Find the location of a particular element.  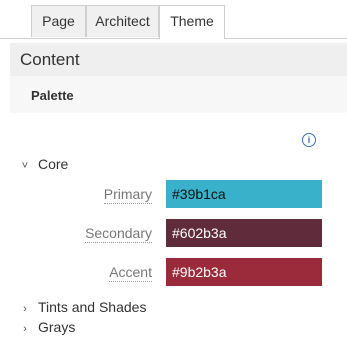

section-title: Content is located at coordinates (50, 59).